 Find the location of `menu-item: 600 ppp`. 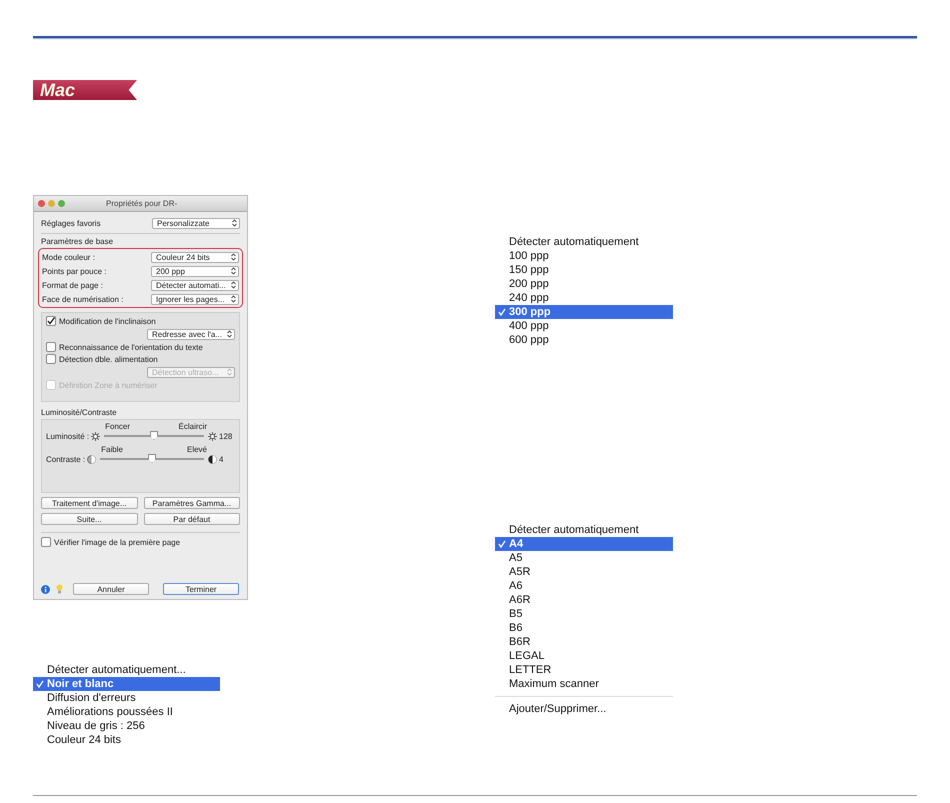

menu-item: 600 ppp is located at coordinates (584, 340).